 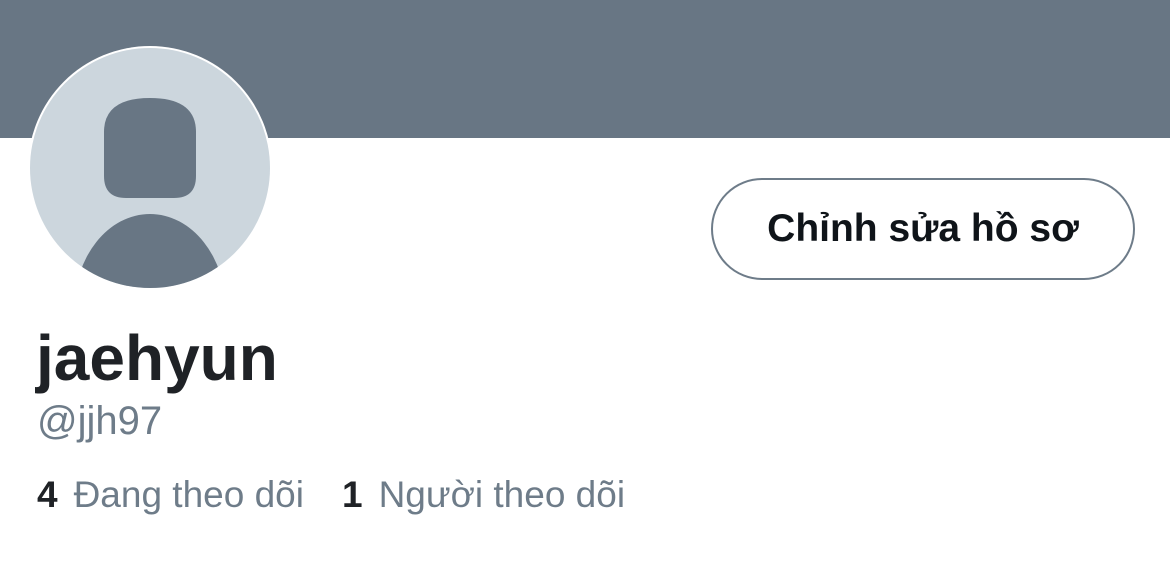 I want to click on edit-profile-button: Chỉnh sửa hồ sơ, so click(x=923, y=229).